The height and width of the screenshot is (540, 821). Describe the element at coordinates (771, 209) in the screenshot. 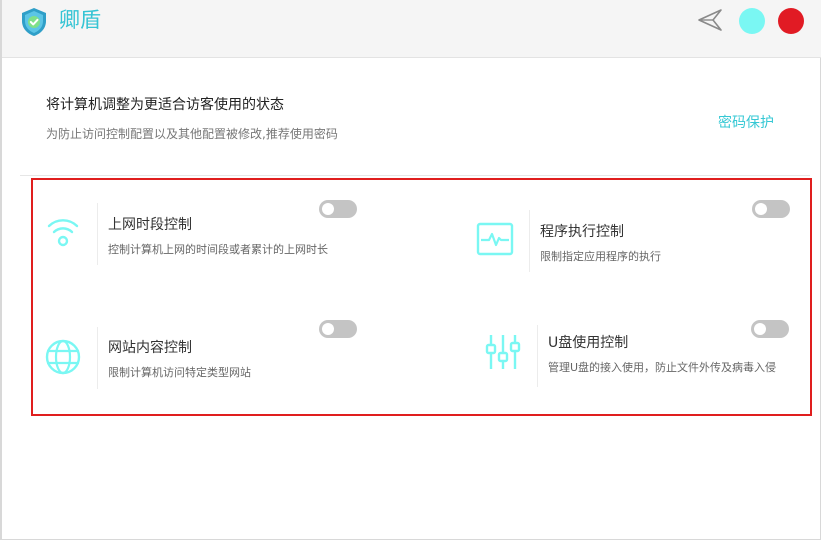

I see `program-exec-toggle` at that location.